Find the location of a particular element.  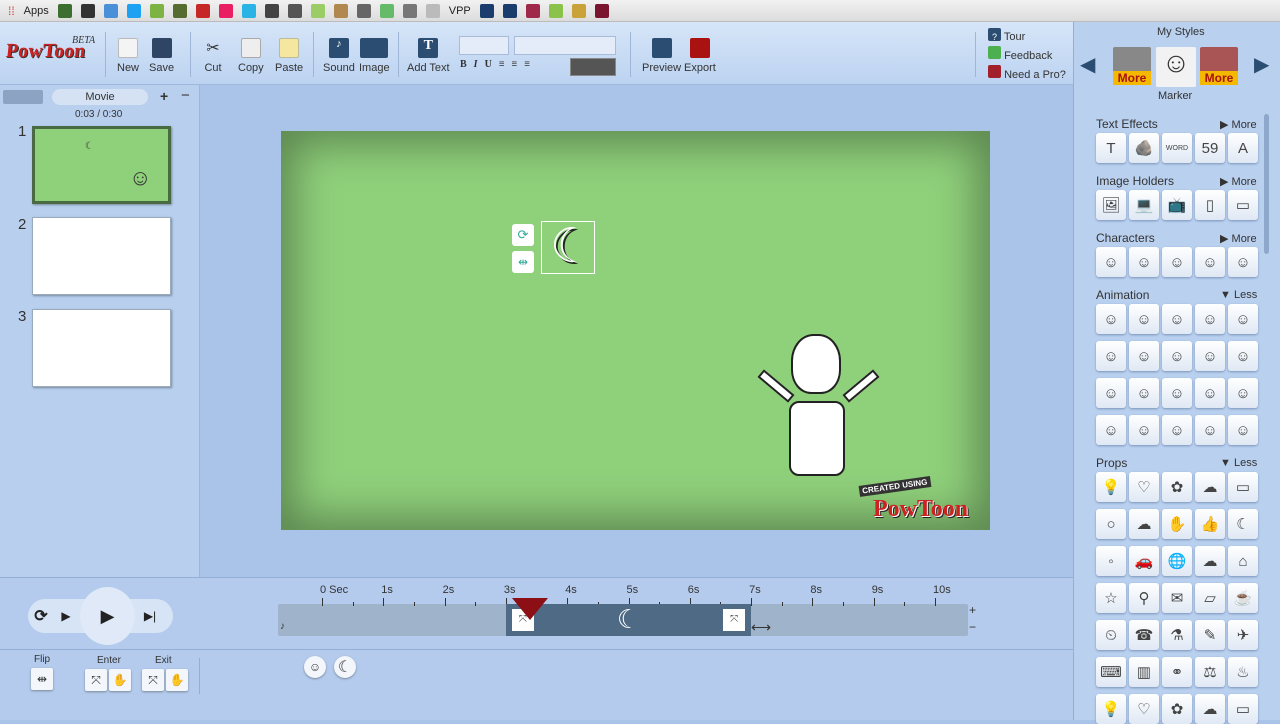

underline-button: U is located at coordinates (488, 64).